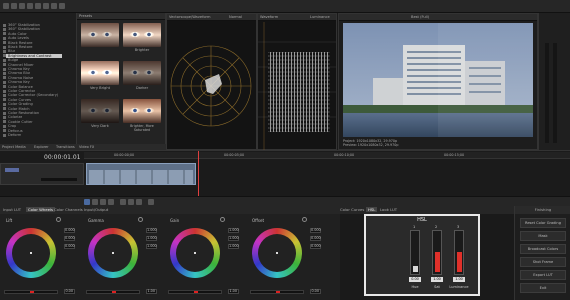 The height and width of the screenshot is (300, 570). What do you see at coordinates (139, 202) in the screenshot?
I see `split-icon` at bounding box center [139, 202].